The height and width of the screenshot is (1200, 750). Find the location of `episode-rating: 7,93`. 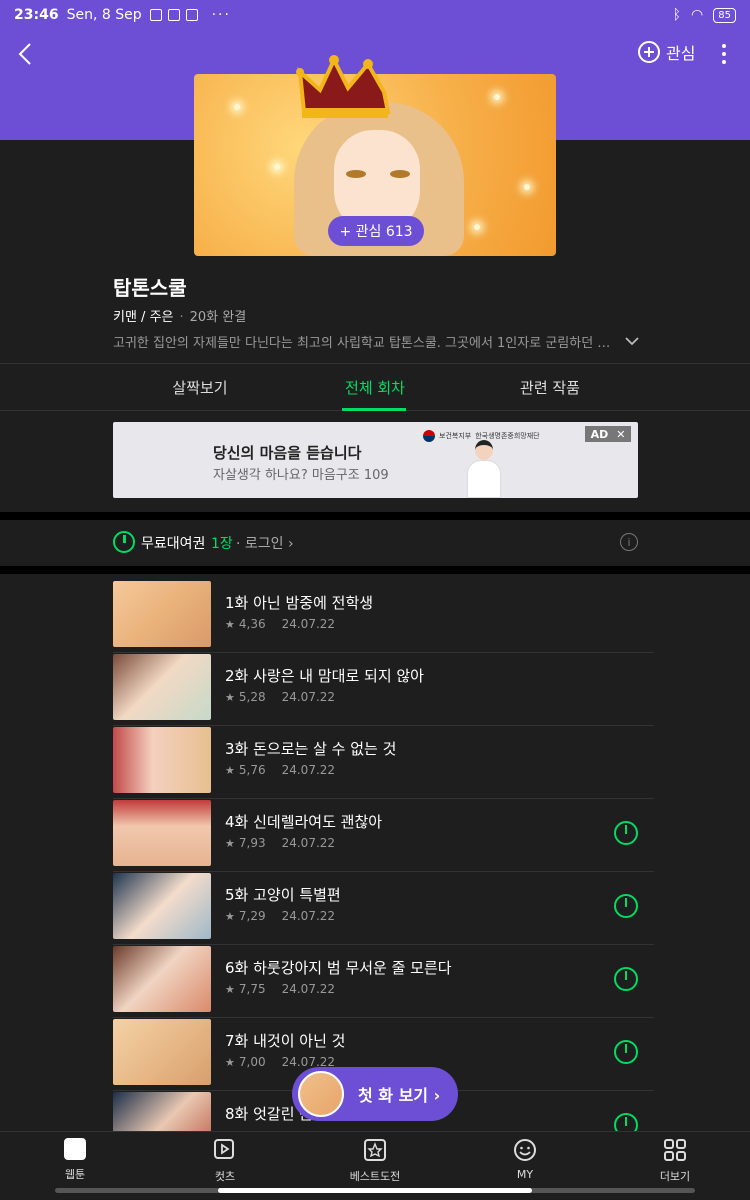

episode-rating: 7,93 is located at coordinates (252, 843).